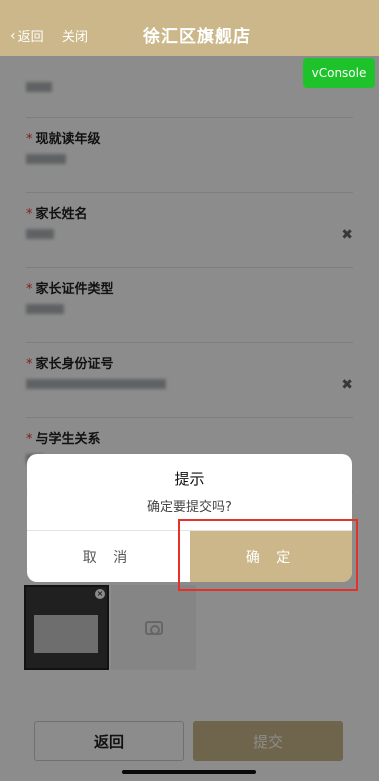 This screenshot has width=379, height=781. What do you see at coordinates (268, 555) in the screenshot?
I see `highlight-annotation-box` at bounding box center [268, 555].